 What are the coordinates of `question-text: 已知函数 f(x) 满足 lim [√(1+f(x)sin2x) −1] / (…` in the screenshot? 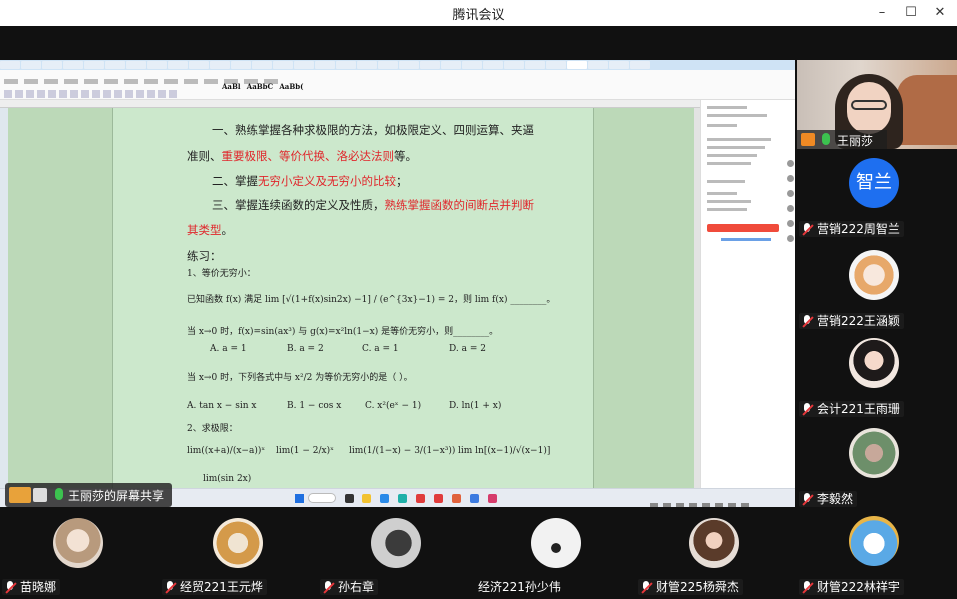 It's located at (371, 300).